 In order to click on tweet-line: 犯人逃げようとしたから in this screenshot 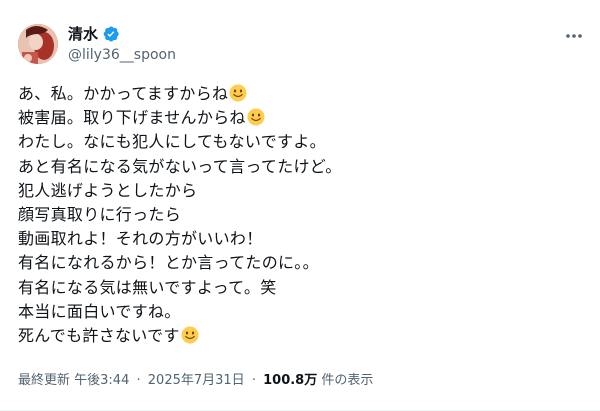, I will do `click(298, 191)`.